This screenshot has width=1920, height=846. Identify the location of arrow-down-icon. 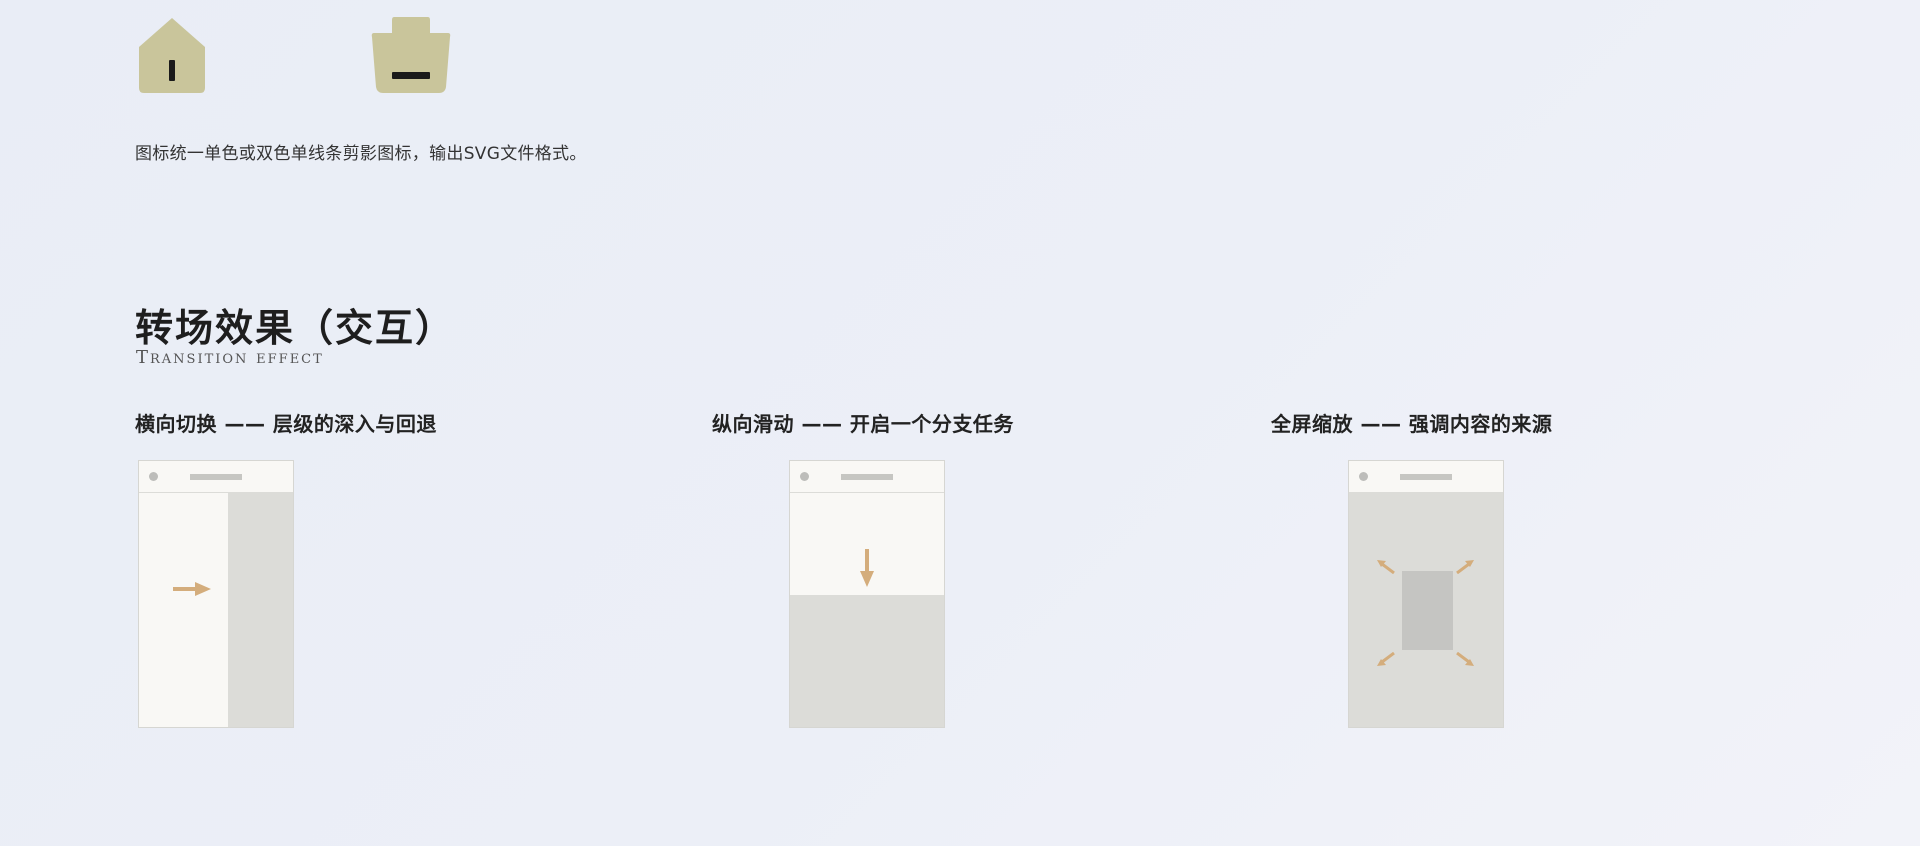
(867, 570).